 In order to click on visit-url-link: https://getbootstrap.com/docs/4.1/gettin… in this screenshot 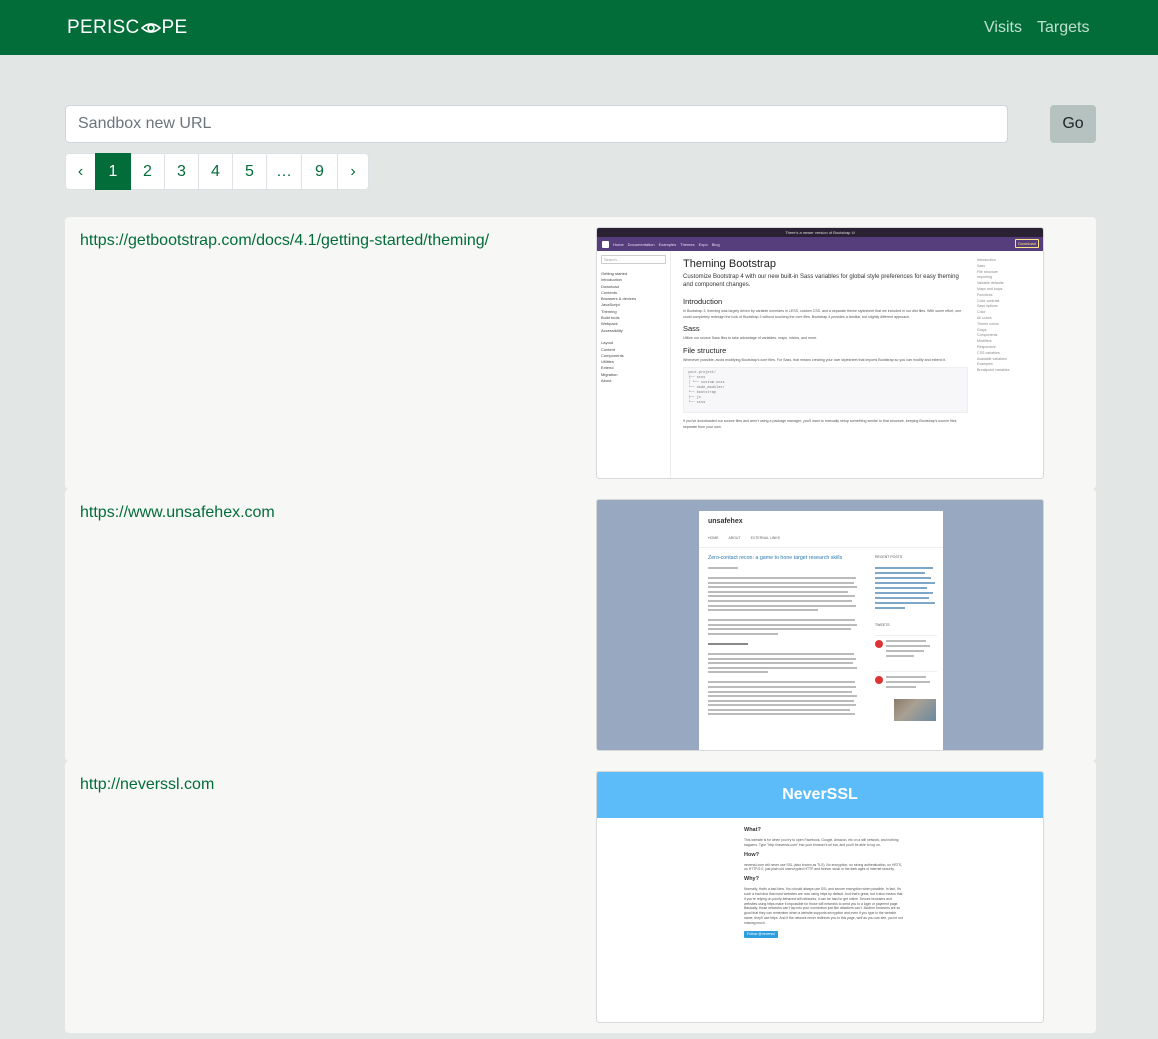, I will do `click(284, 241)`.